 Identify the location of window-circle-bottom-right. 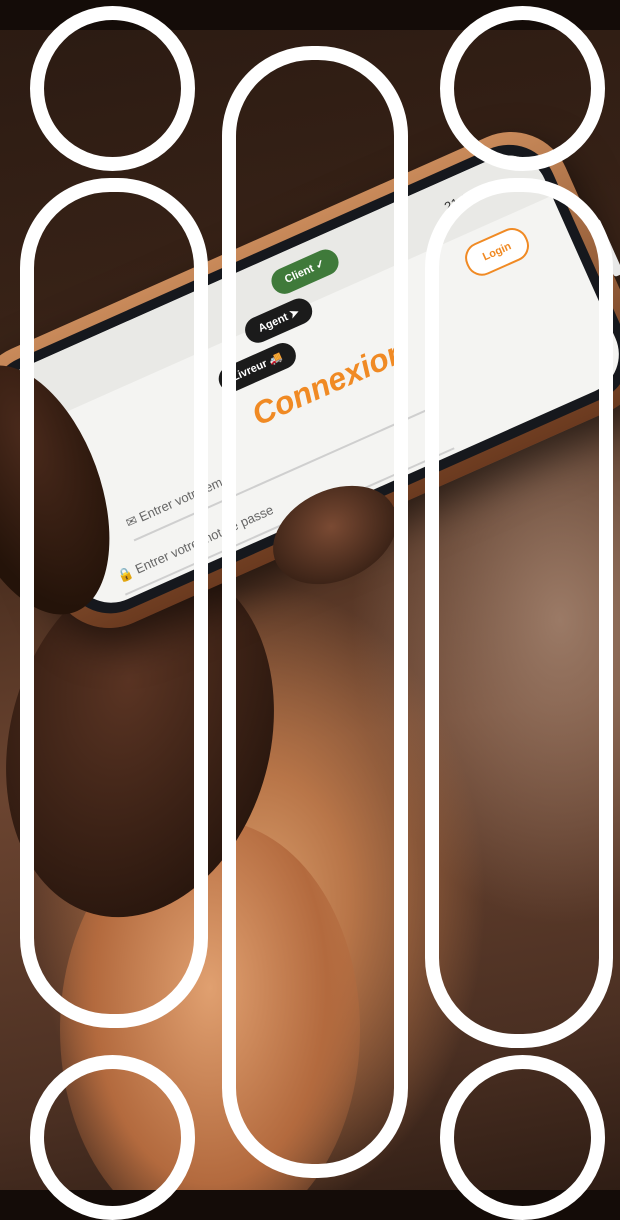
(522, 1137).